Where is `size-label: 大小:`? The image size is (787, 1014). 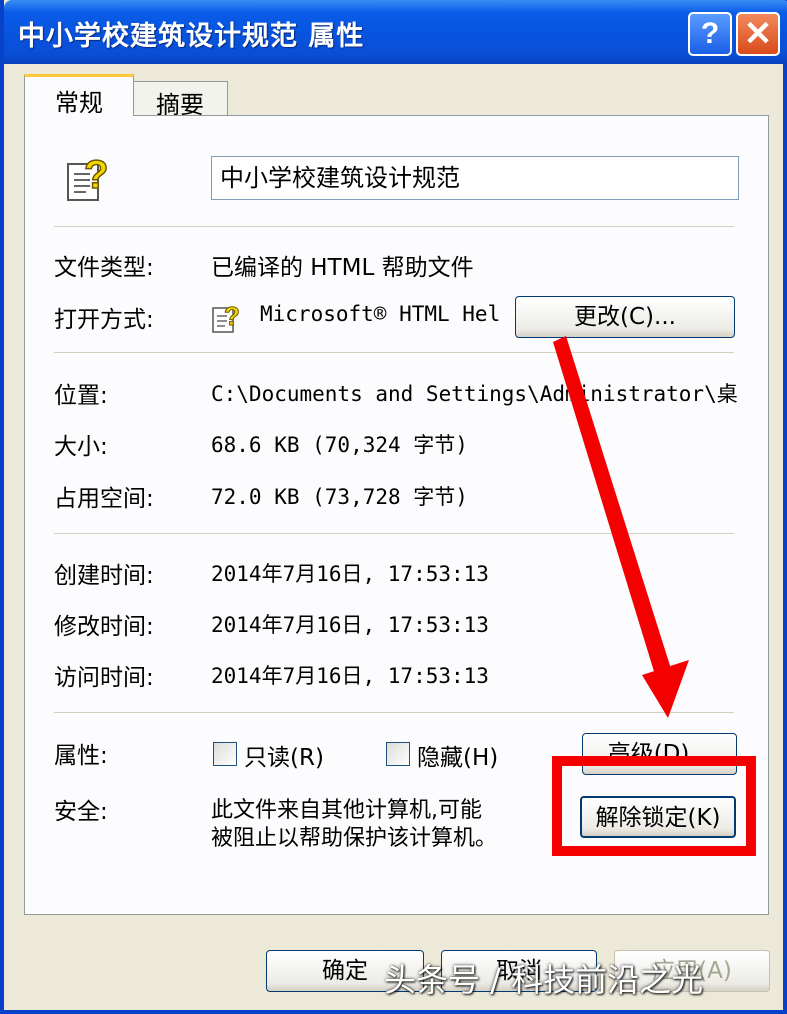 size-label: 大小: is located at coordinates (81, 447).